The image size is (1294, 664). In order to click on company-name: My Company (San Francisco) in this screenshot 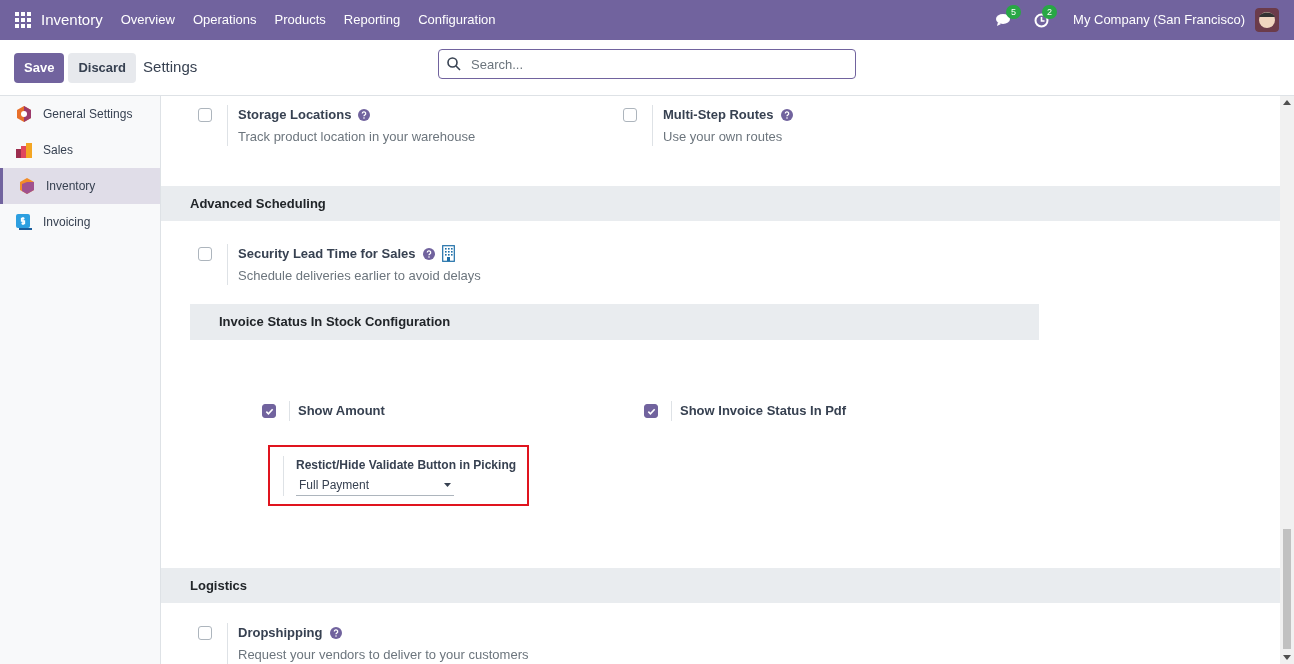, I will do `click(1159, 20)`.